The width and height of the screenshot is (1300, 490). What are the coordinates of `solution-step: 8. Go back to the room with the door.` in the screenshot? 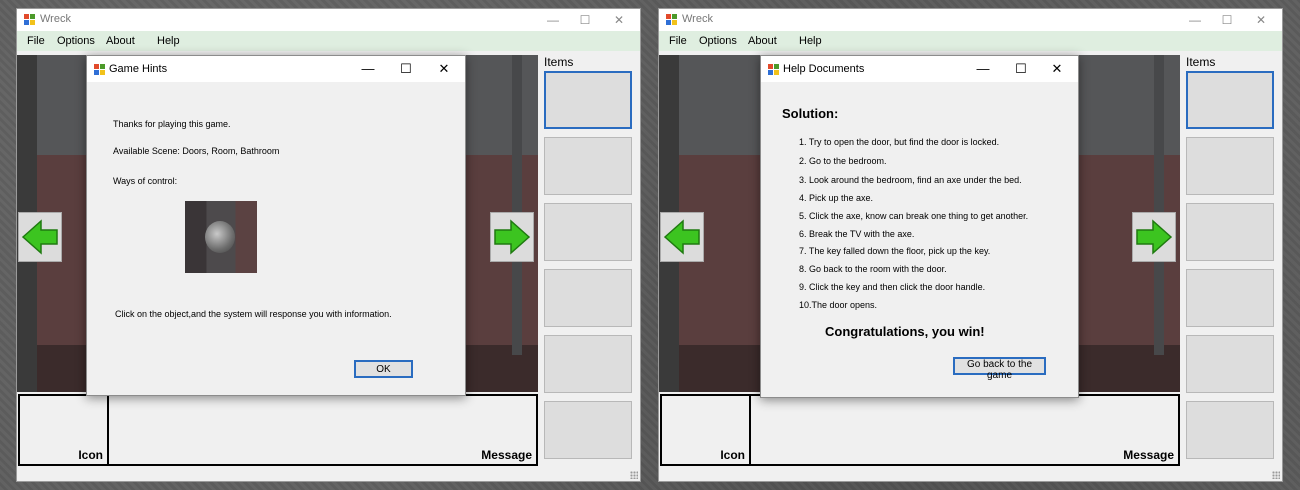 It's located at (873, 269).